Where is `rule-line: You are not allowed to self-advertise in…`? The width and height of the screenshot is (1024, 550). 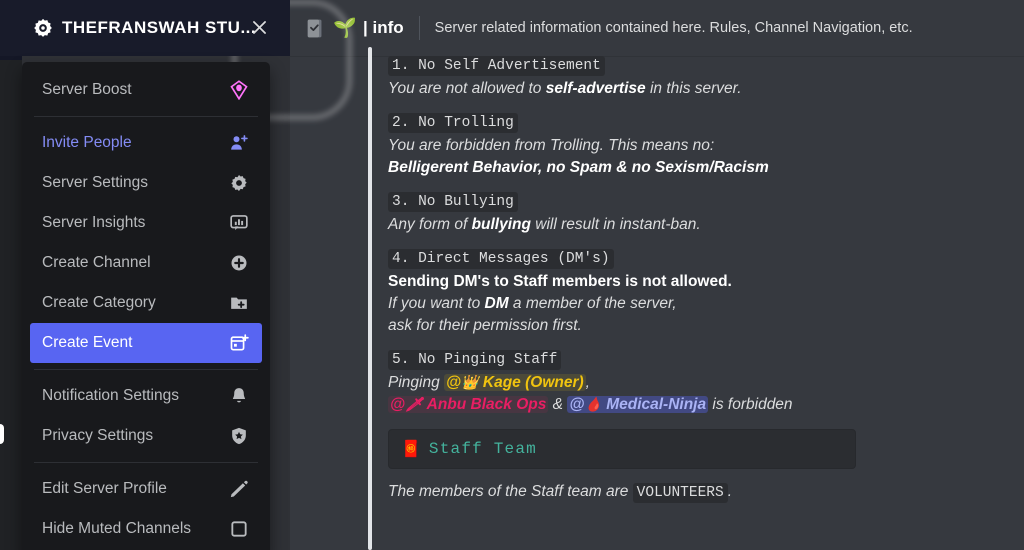 rule-line: You are not allowed to self-advertise in… is located at coordinates (698, 89).